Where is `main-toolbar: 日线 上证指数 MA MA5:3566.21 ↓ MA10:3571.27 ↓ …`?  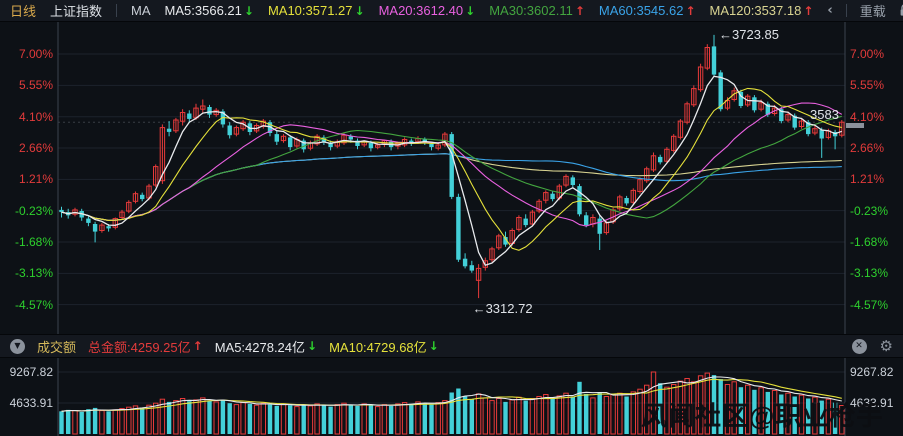 main-toolbar: 日线 上证指数 MA MA5:3566.21 ↓ MA10:3571.27 ↓ … is located at coordinates (451, 11).